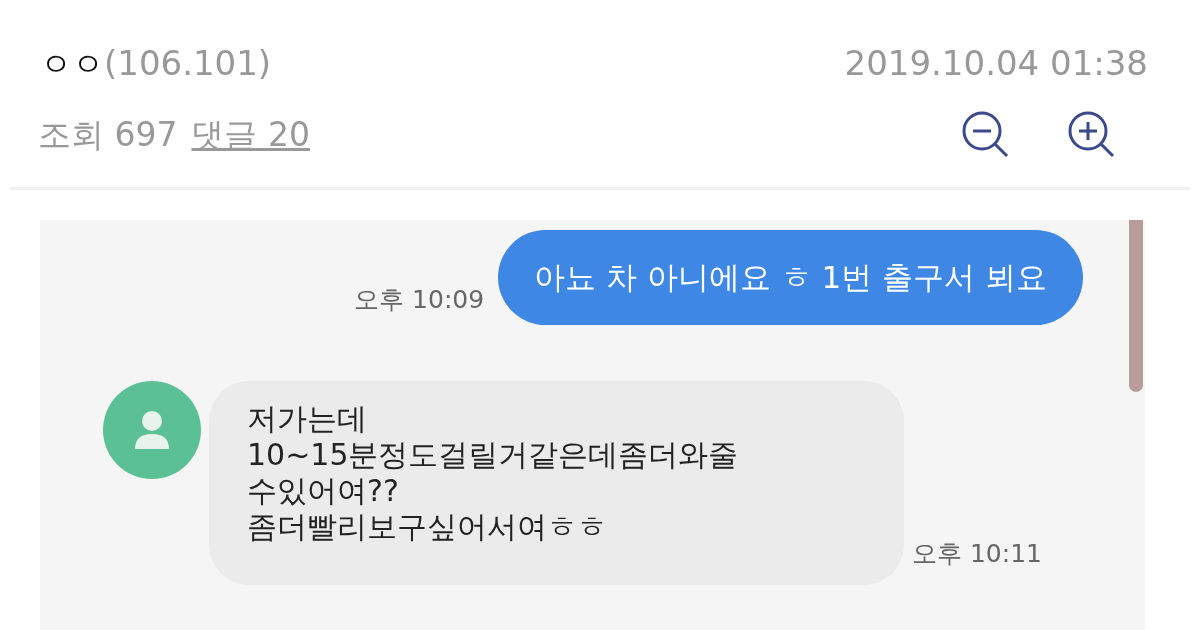 The width and height of the screenshot is (1200, 630). I want to click on author-ip: (106.101), so click(188, 63).